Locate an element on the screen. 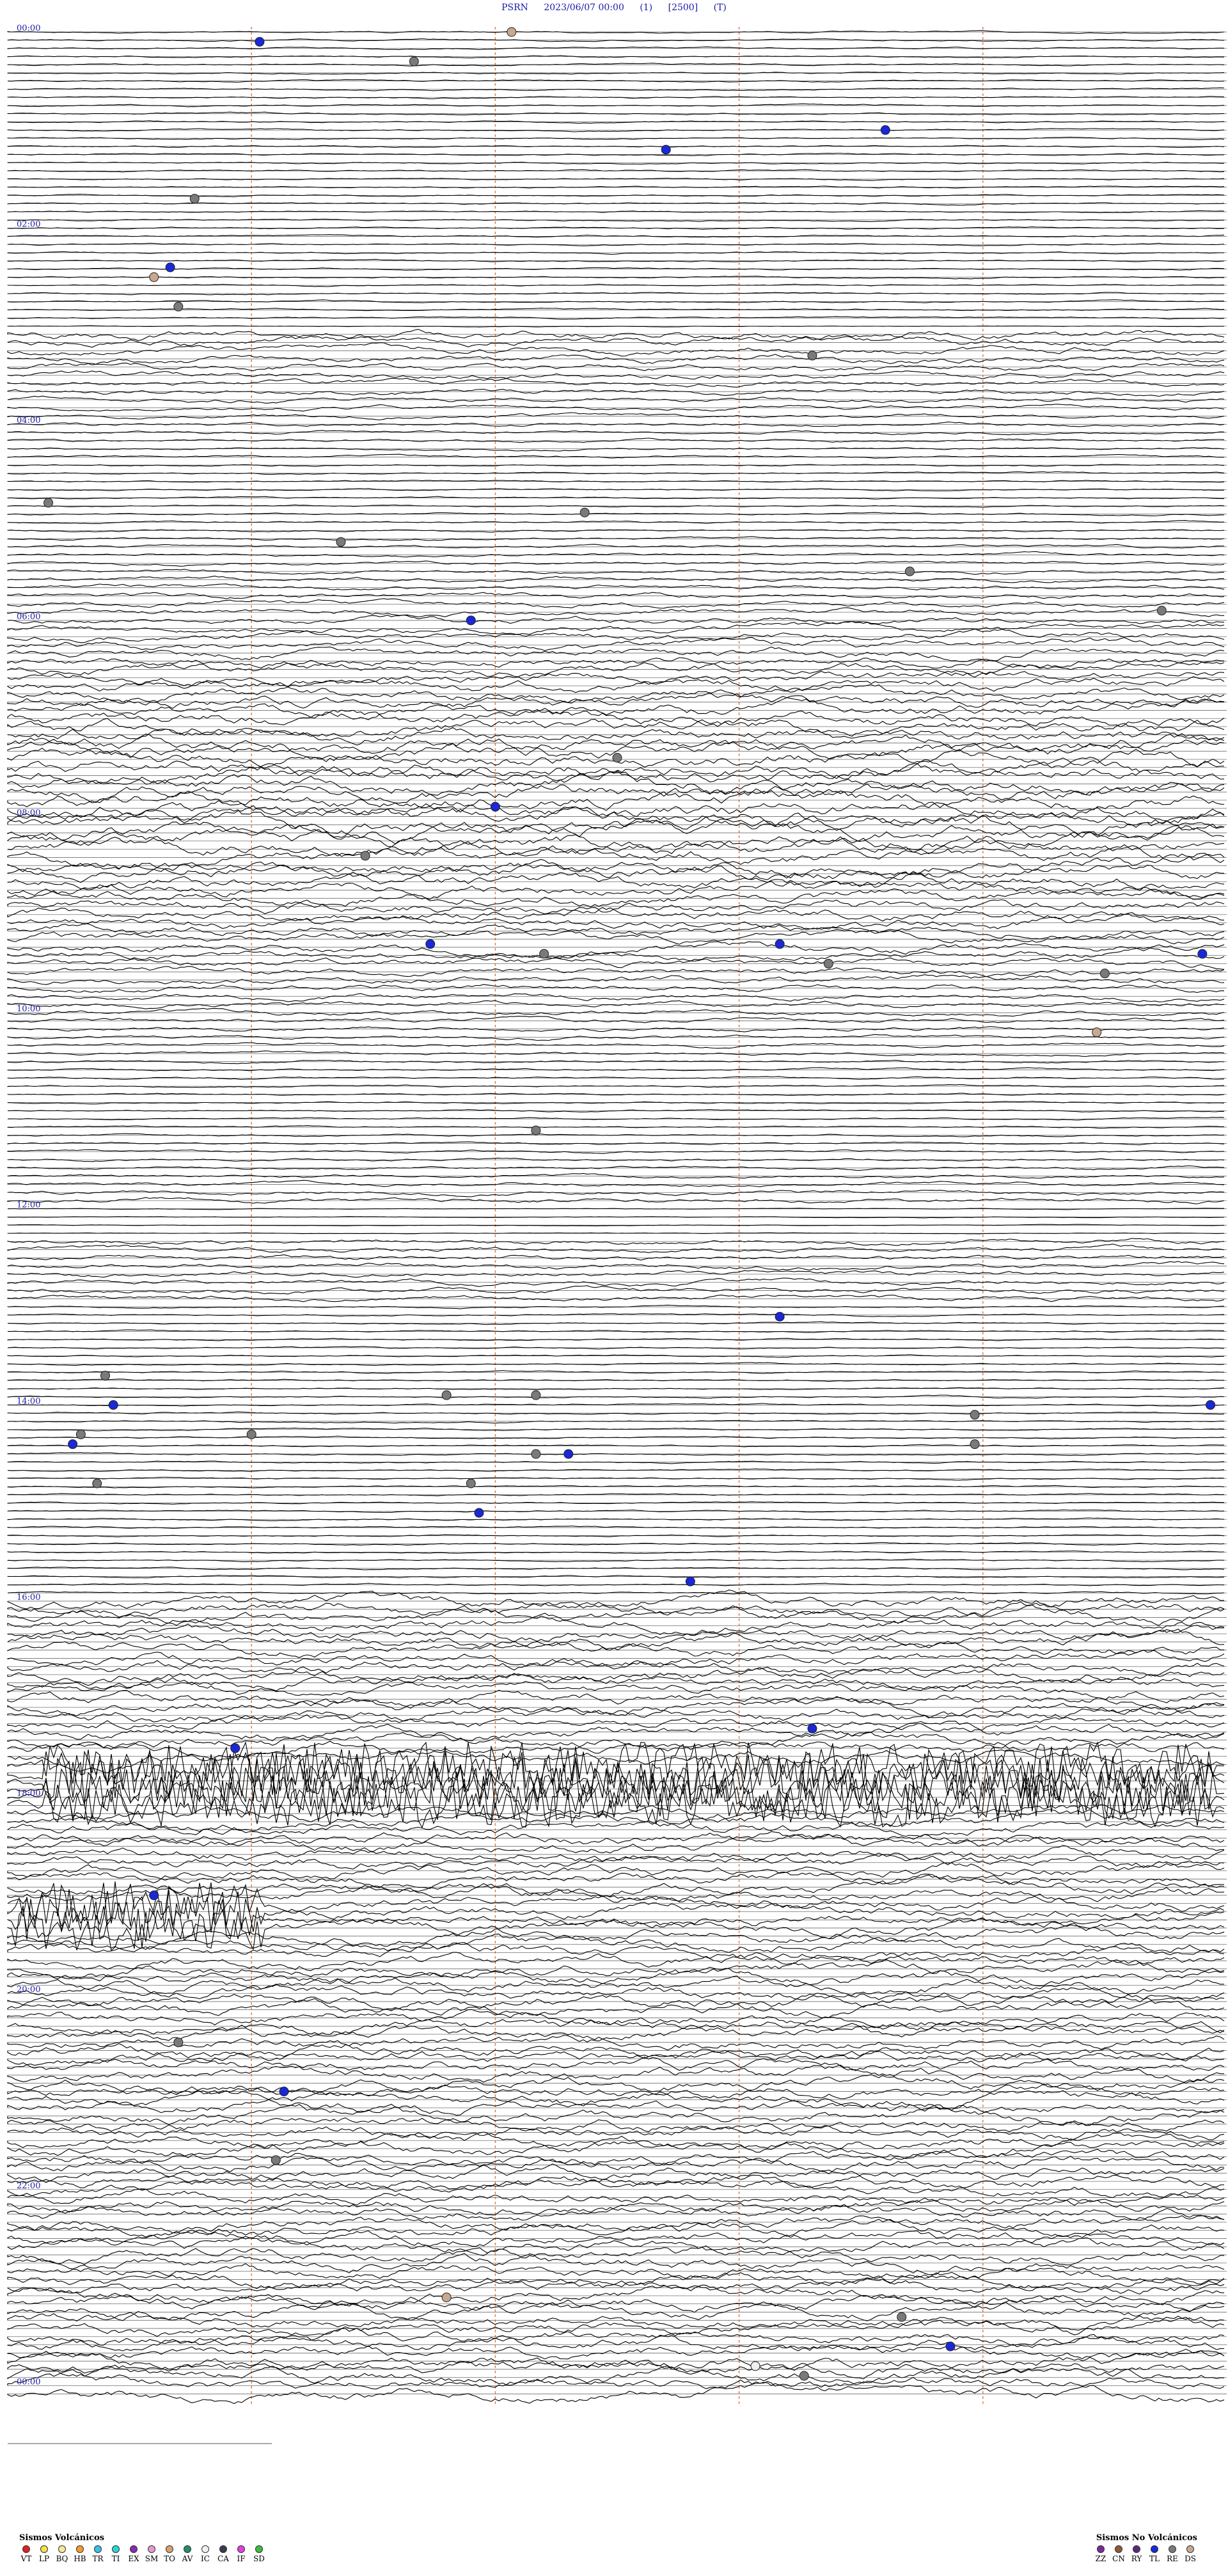 This screenshot has height=2576, width=1228. legend-nonvolcanic-title: Sismos No Volcánicos is located at coordinates (1146, 2538).